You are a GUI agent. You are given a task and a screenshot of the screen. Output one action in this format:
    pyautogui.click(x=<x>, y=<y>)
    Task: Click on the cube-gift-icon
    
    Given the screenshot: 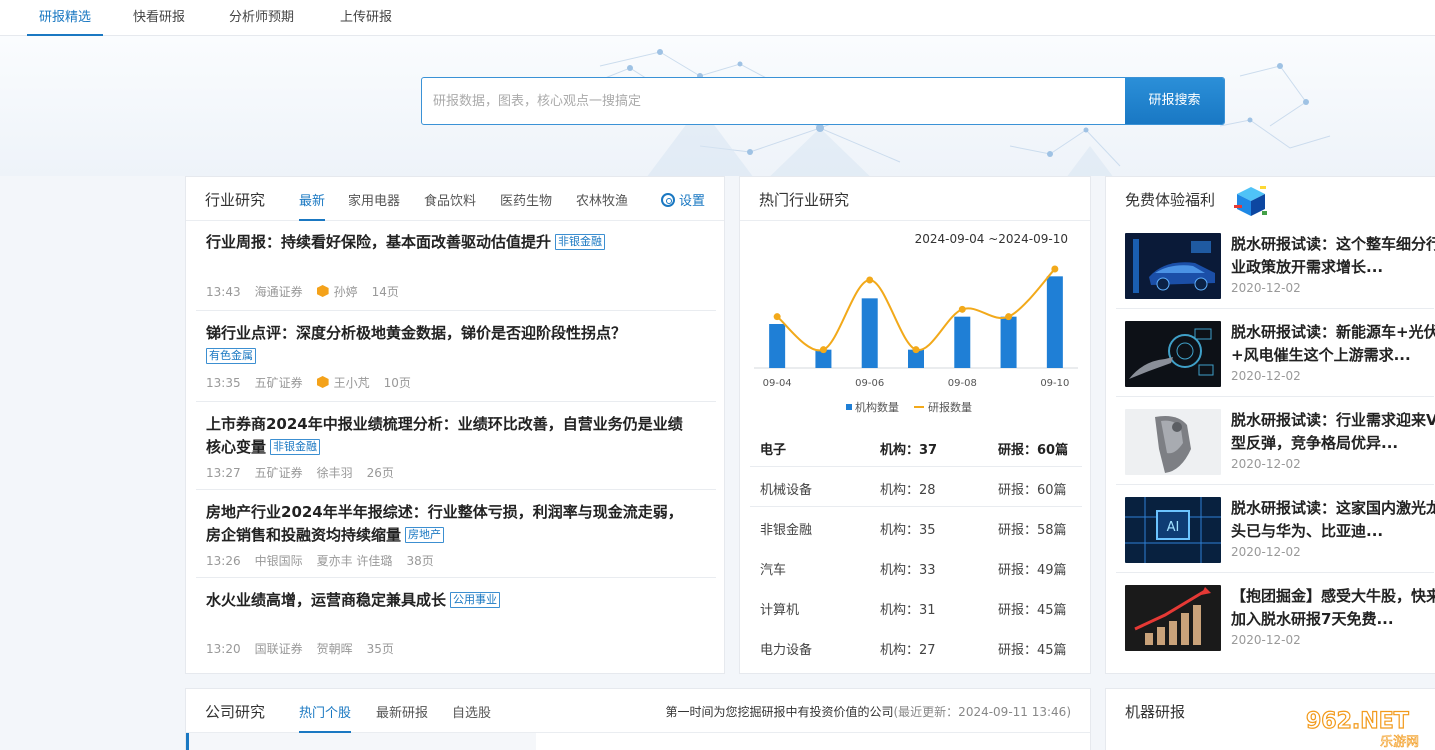 What is the action you would take?
    pyautogui.click(x=1250, y=201)
    